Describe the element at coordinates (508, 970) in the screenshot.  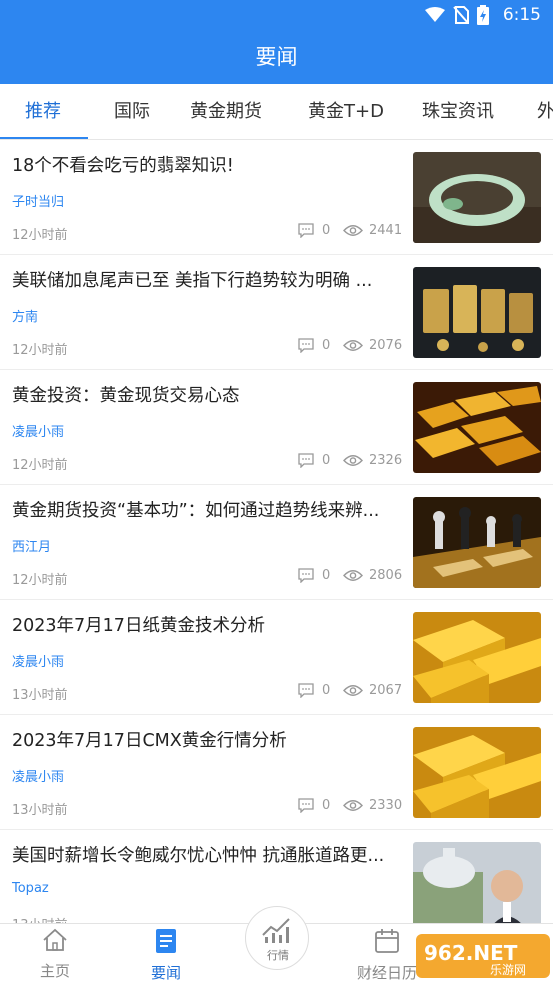
I see `watermark-subtext: 乐游网` at that location.